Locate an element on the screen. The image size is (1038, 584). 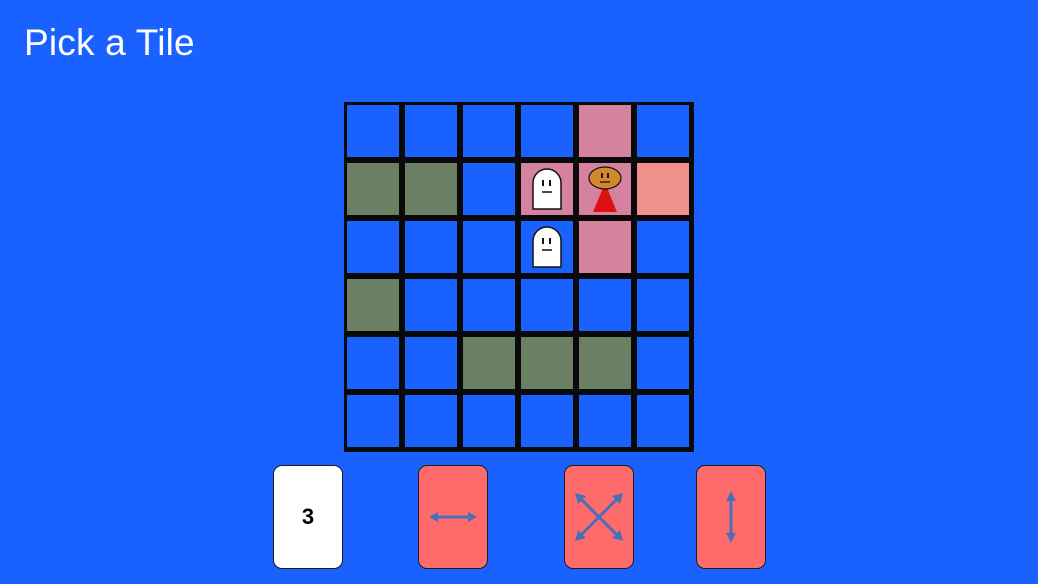
horizontal-move-card is located at coordinates (453, 517).